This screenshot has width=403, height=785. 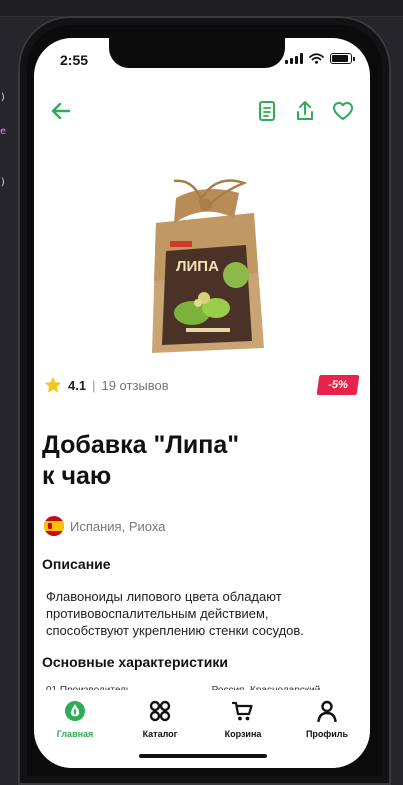 What do you see at coordinates (203, 756) in the screenshot?
I see `home-indicator` at bounding box center [203, 756].